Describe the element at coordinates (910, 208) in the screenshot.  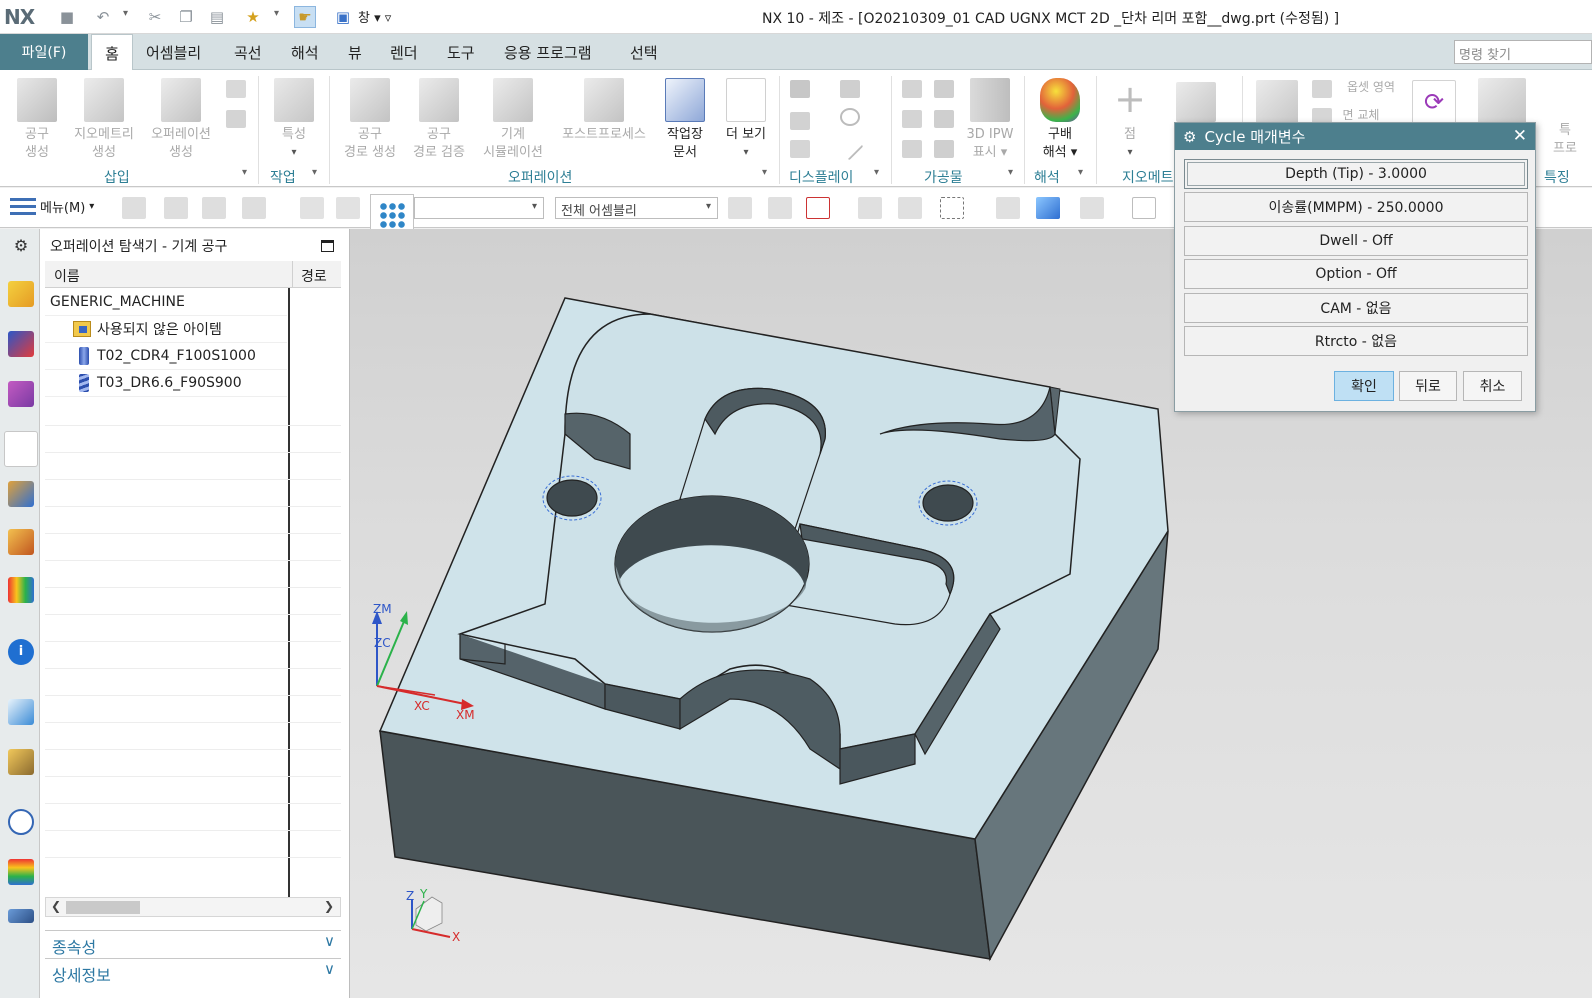
I see `fit-icon` at that location.